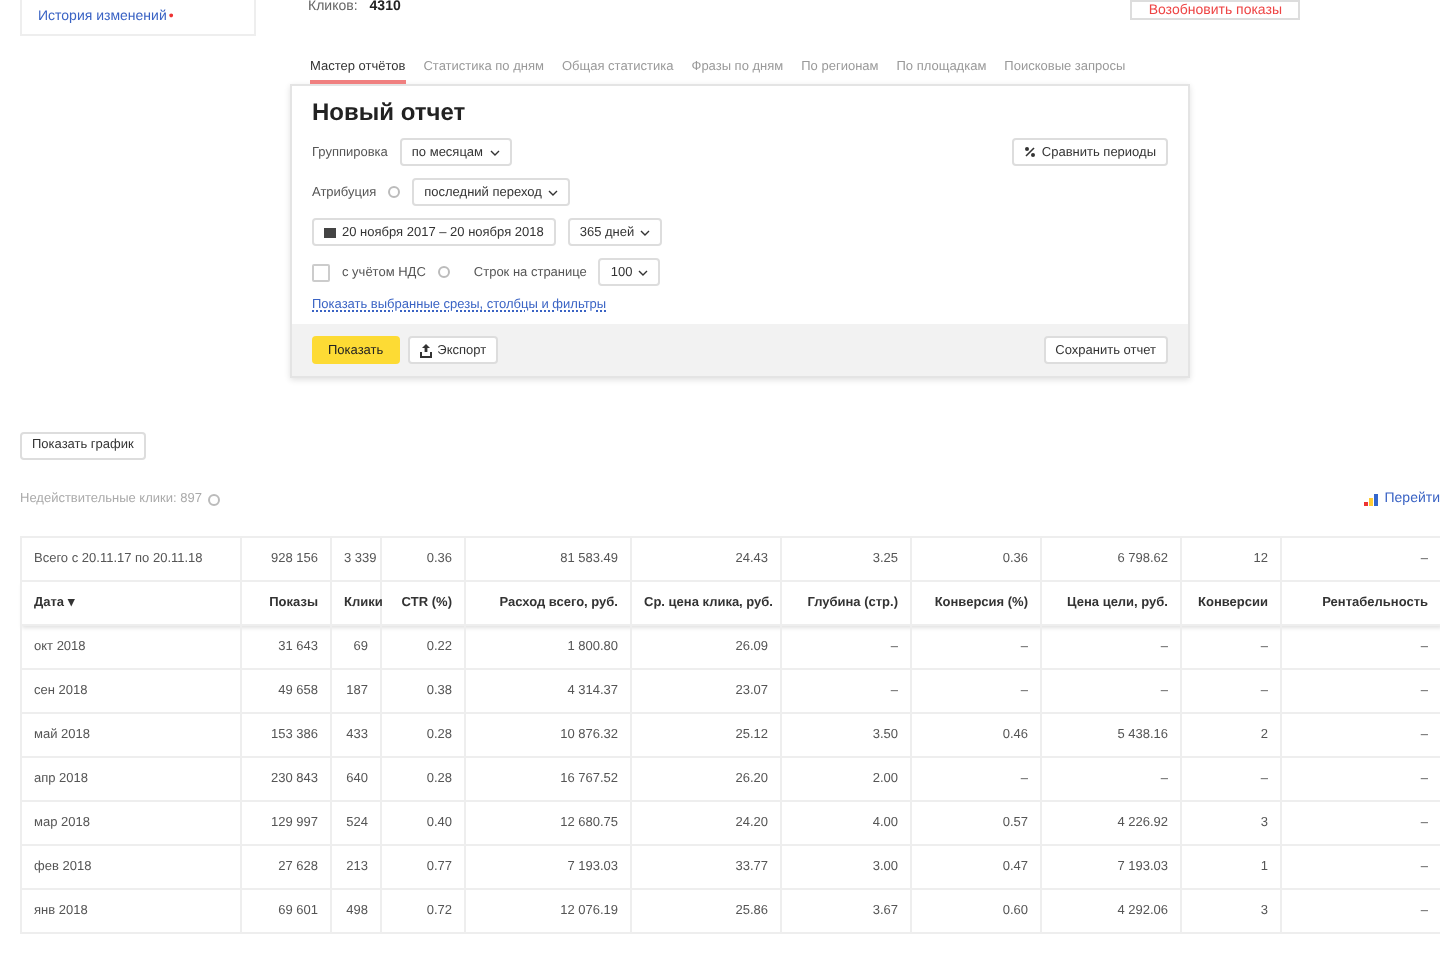 The height and width of the screenshot is (960, 1440). Describe the element at coordinates (390, 112) in the screenshot. I see `report-title: Новый отчет` at that location.